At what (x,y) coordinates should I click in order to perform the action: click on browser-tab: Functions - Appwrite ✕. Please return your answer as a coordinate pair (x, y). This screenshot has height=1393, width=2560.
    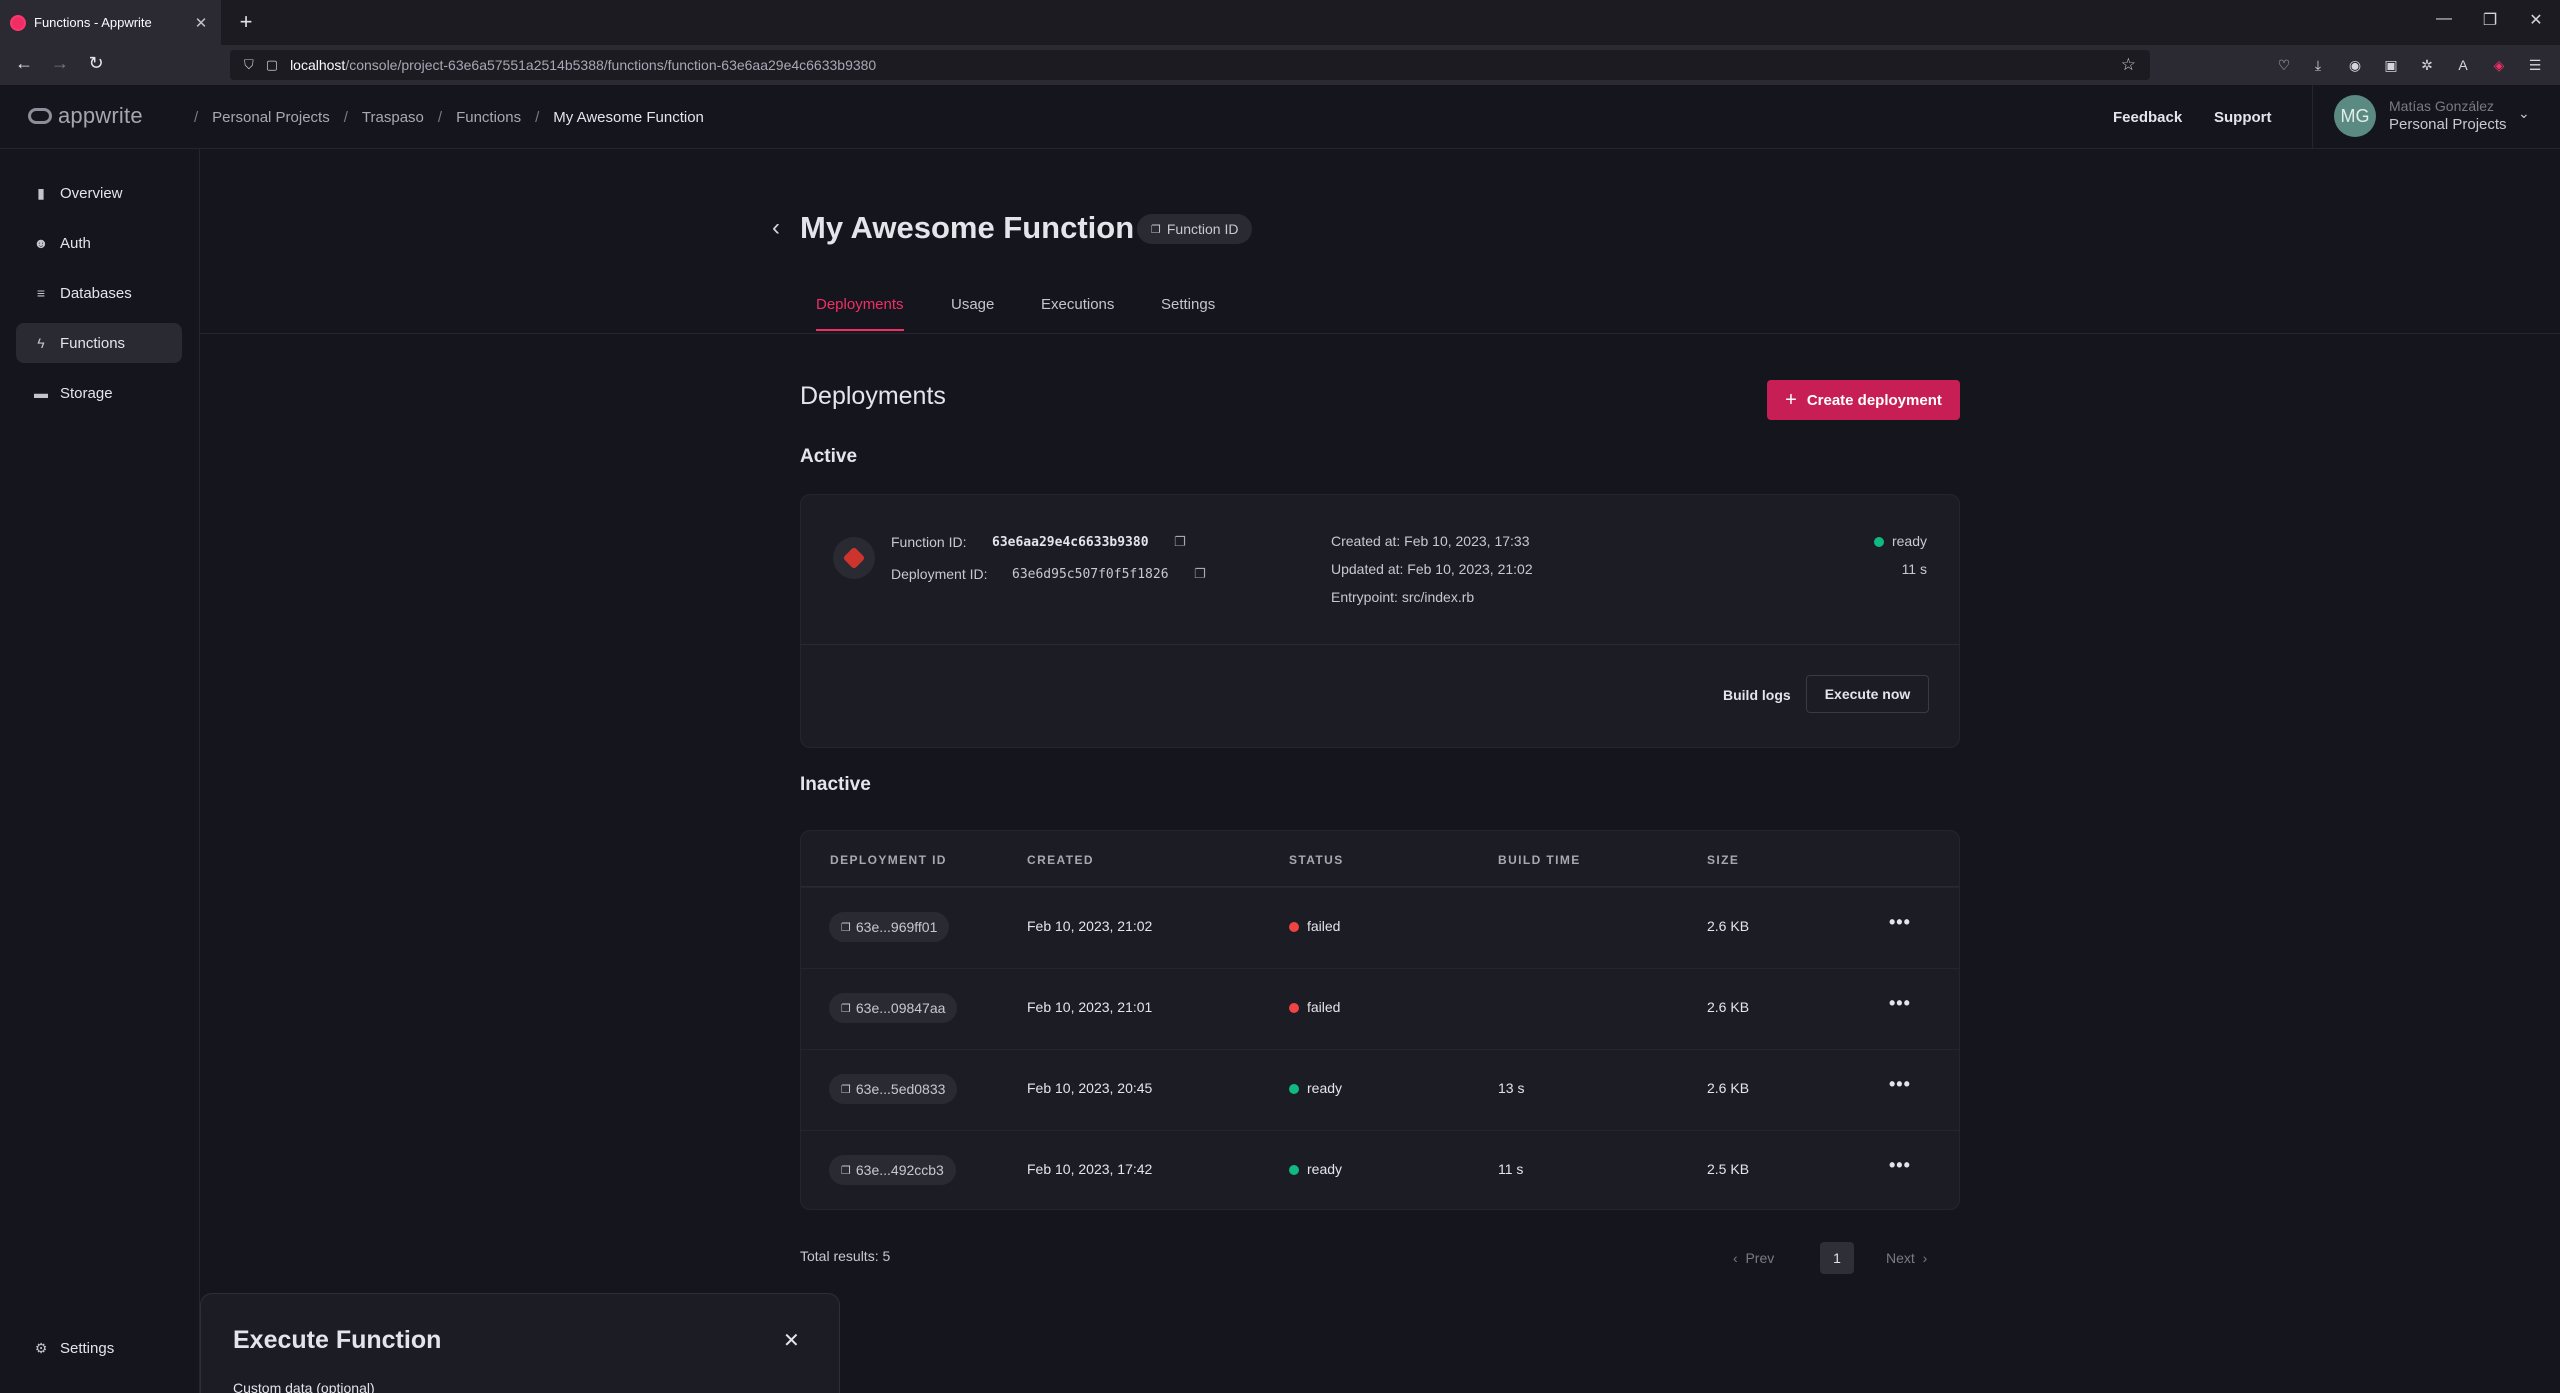
    Looking at the image, I should click on (110, 22).